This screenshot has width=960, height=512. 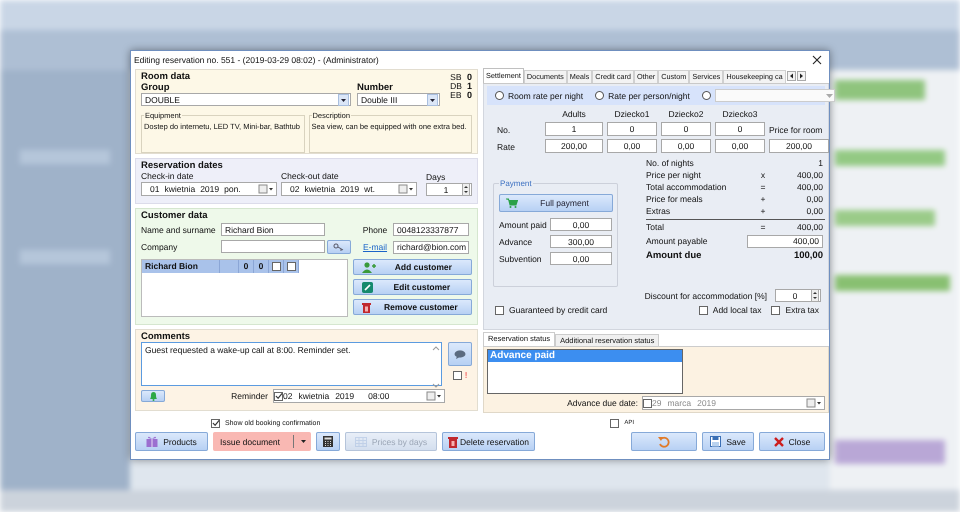 I want to click on summary-value: 0,00, so click(x=814, y=211).